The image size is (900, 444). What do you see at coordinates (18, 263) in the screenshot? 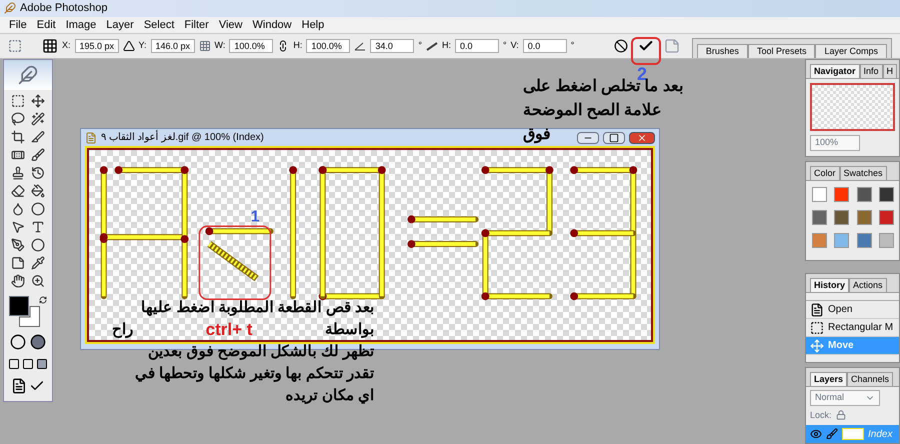
I see `note-icon` at bounding box center [18, 263].